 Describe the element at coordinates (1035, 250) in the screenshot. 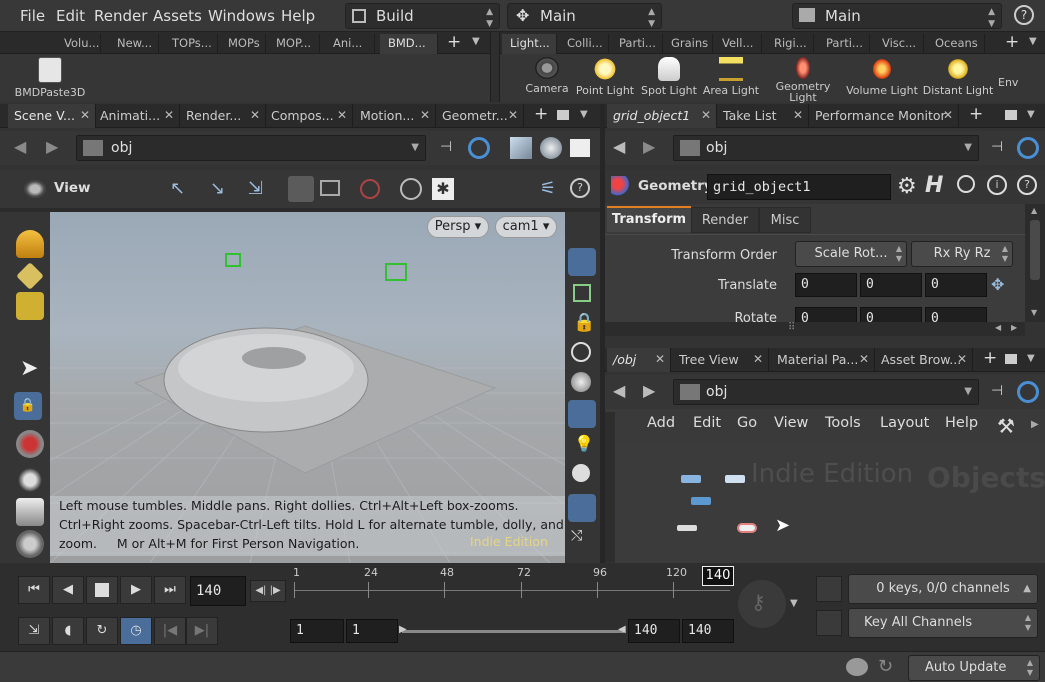

I see `scroll-thumb` at that location.